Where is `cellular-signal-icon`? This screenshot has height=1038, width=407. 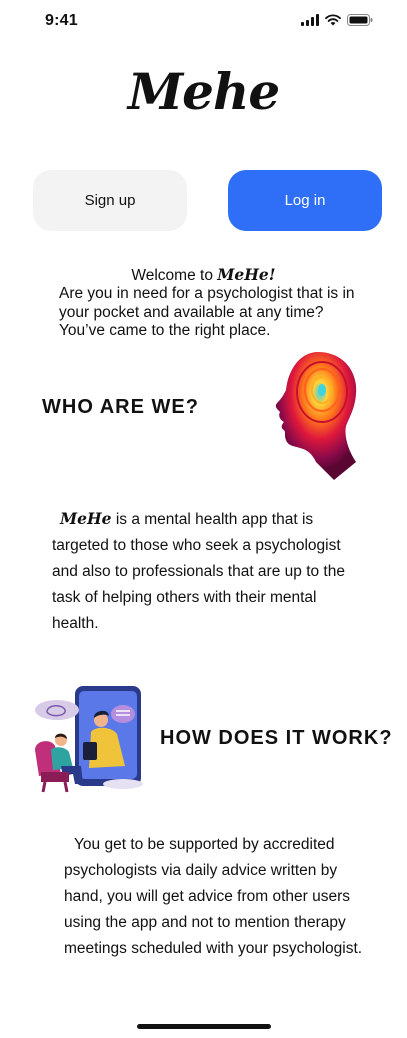
cellular-signal-icon is located at coordinates (310, 20).